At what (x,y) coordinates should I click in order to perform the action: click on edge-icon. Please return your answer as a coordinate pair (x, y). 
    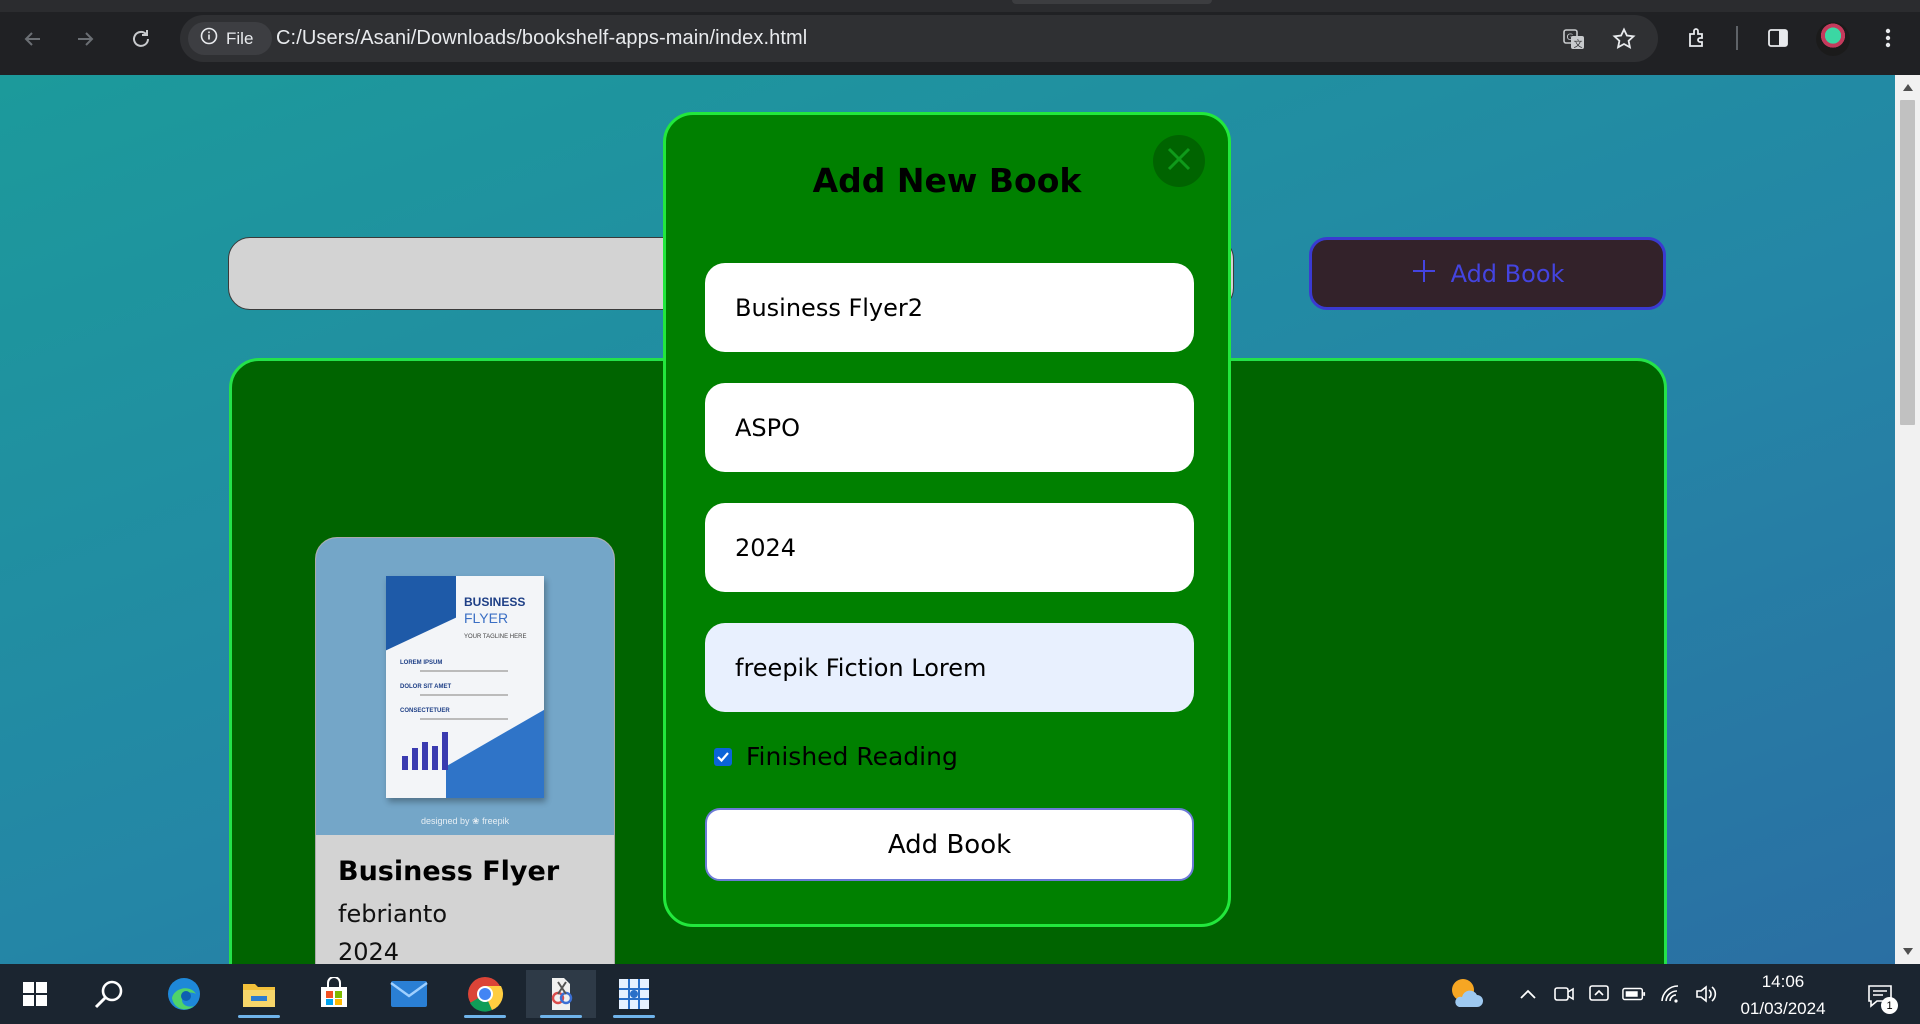
    Looking at the image, I should click on (184, 994).